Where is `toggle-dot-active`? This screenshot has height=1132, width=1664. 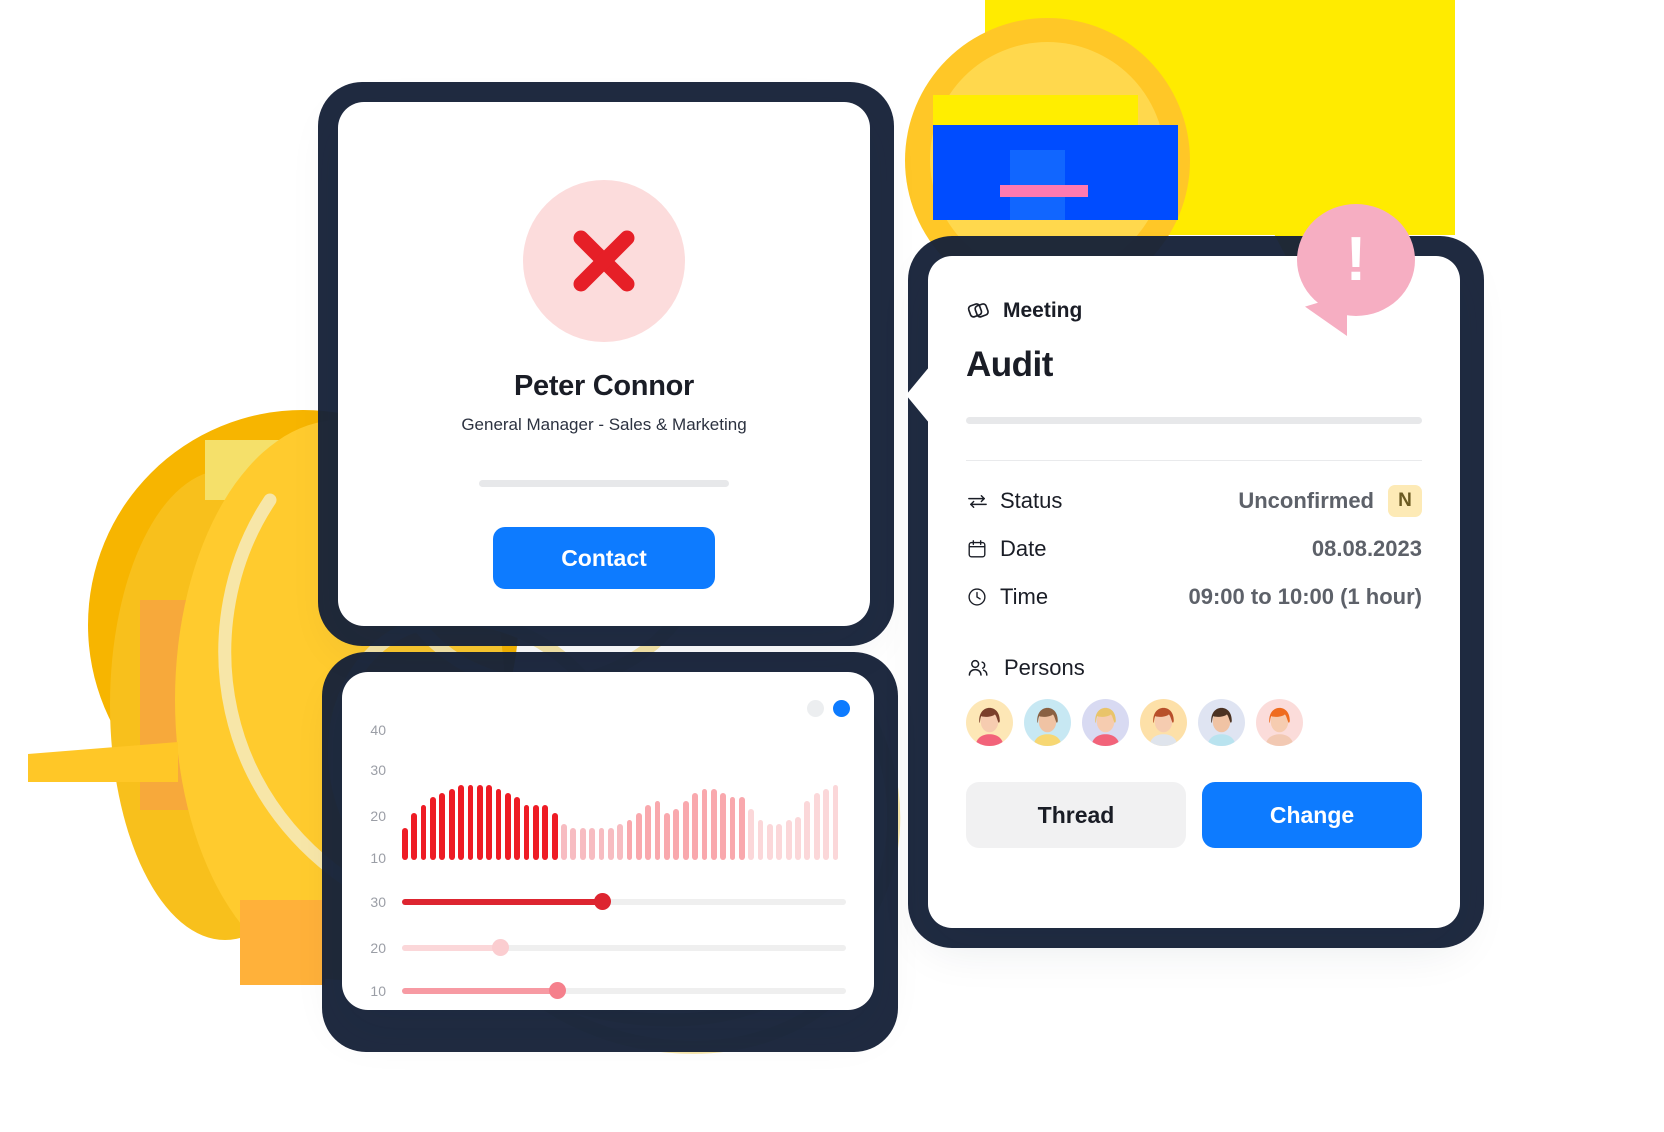 toggle-dot-active is located at coordinates (841, 708).